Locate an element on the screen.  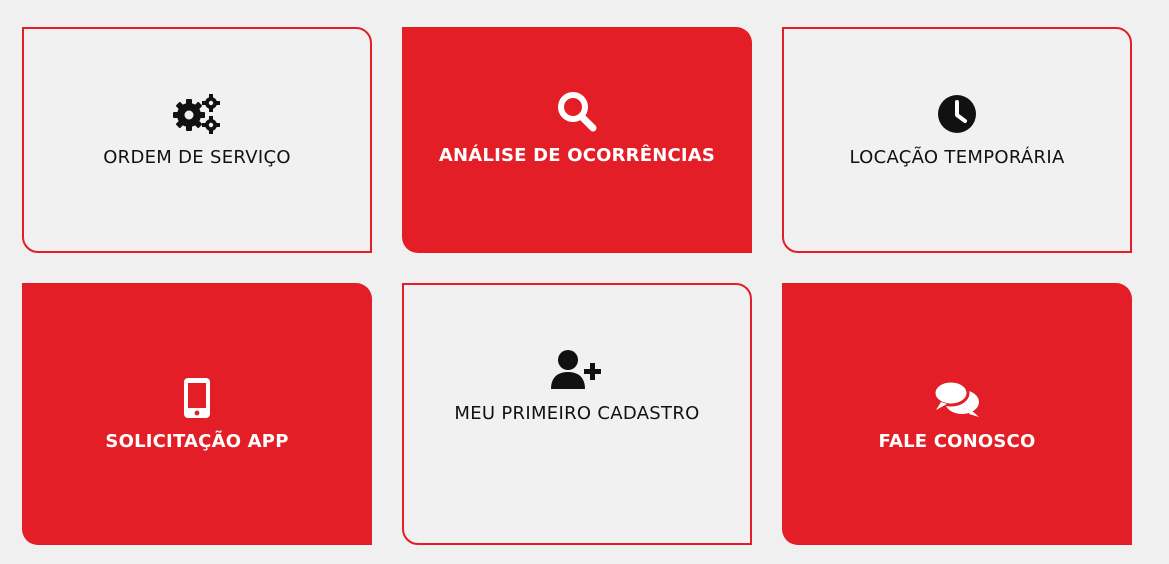
card-meu-primeiro-cadastro: MEU PRIMEIRO CADASTRO is located at coordinates (577, 414).